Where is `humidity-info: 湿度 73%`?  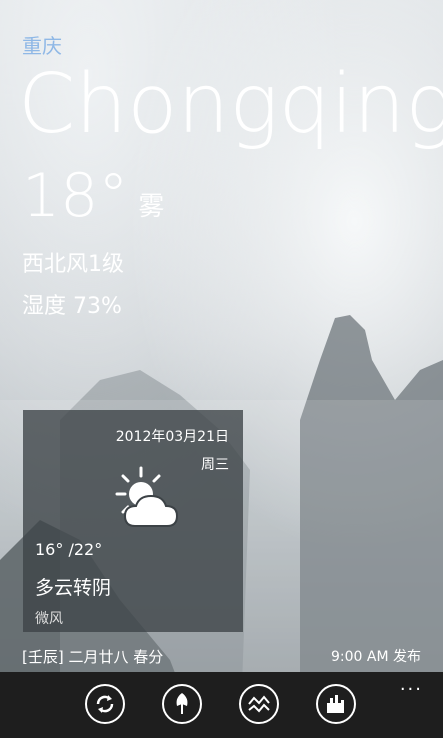
humidity-info: 湿度 73% is located at coordinates (72, 306).